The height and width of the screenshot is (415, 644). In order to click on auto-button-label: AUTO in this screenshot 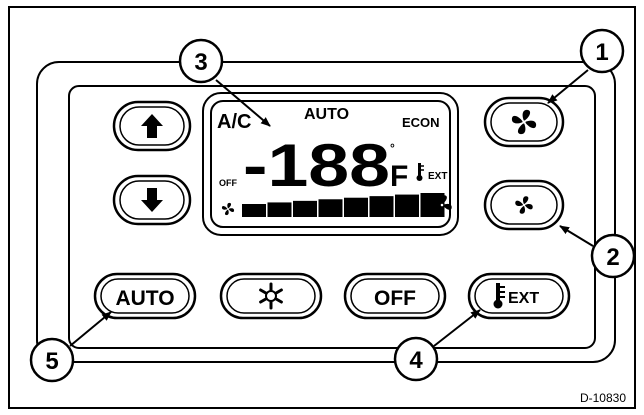, I will do `click(144, 298)`.